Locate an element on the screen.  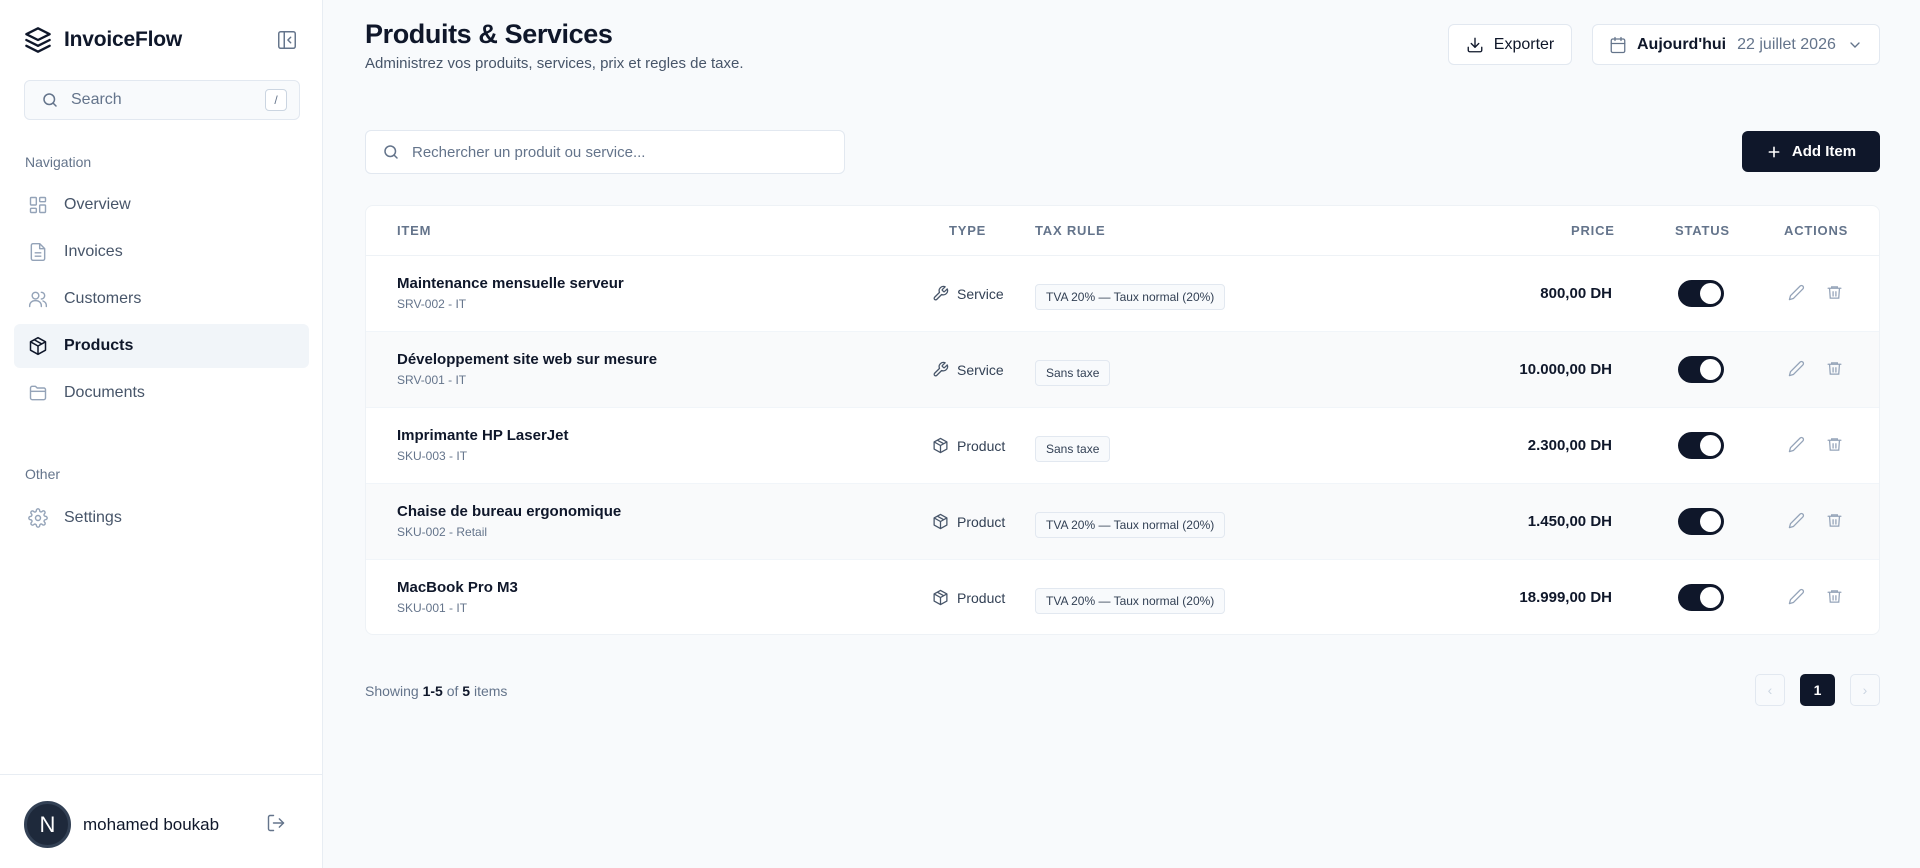
folder-icon is located at coordinates (38, 393).